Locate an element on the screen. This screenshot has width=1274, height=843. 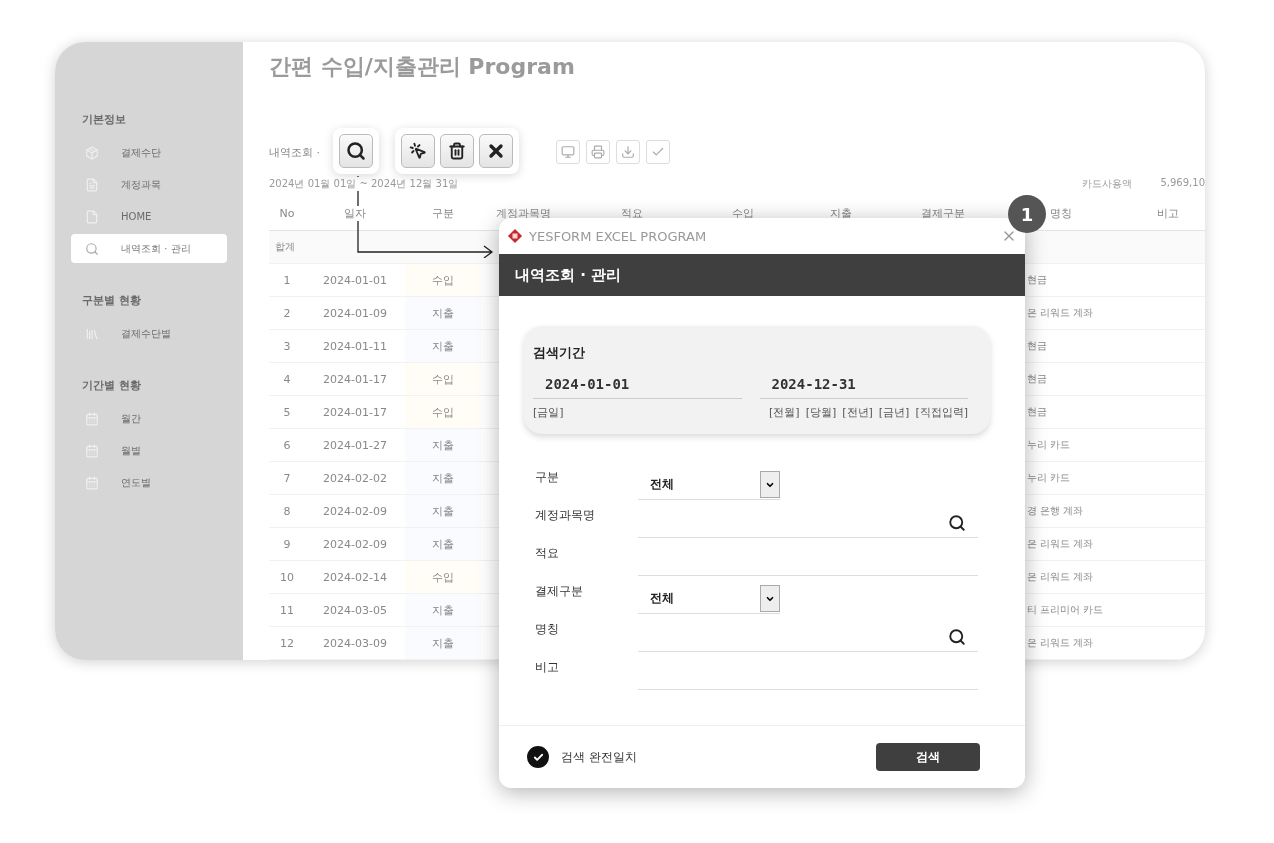
table-cell-text: 9 is located at coordinates (287, 544).